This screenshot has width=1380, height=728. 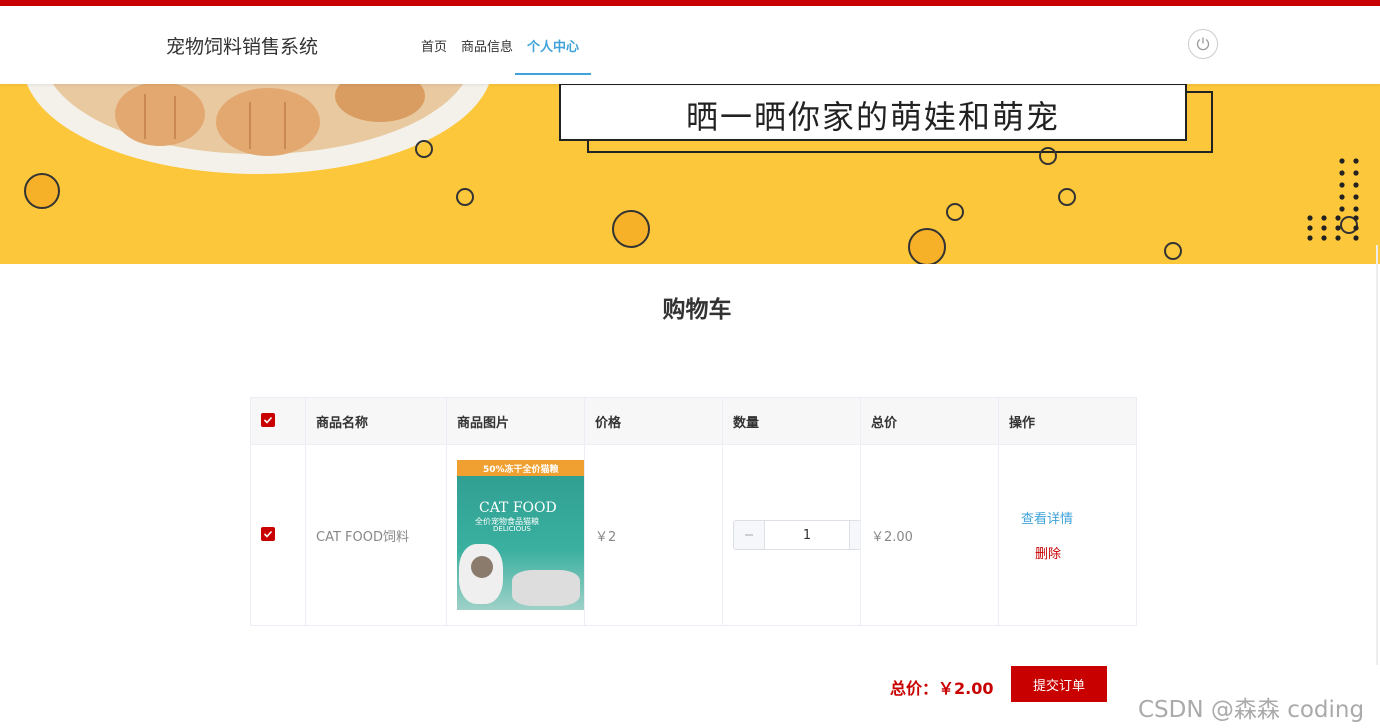 I want to click on minus-icon, so click(x=749, y=535).